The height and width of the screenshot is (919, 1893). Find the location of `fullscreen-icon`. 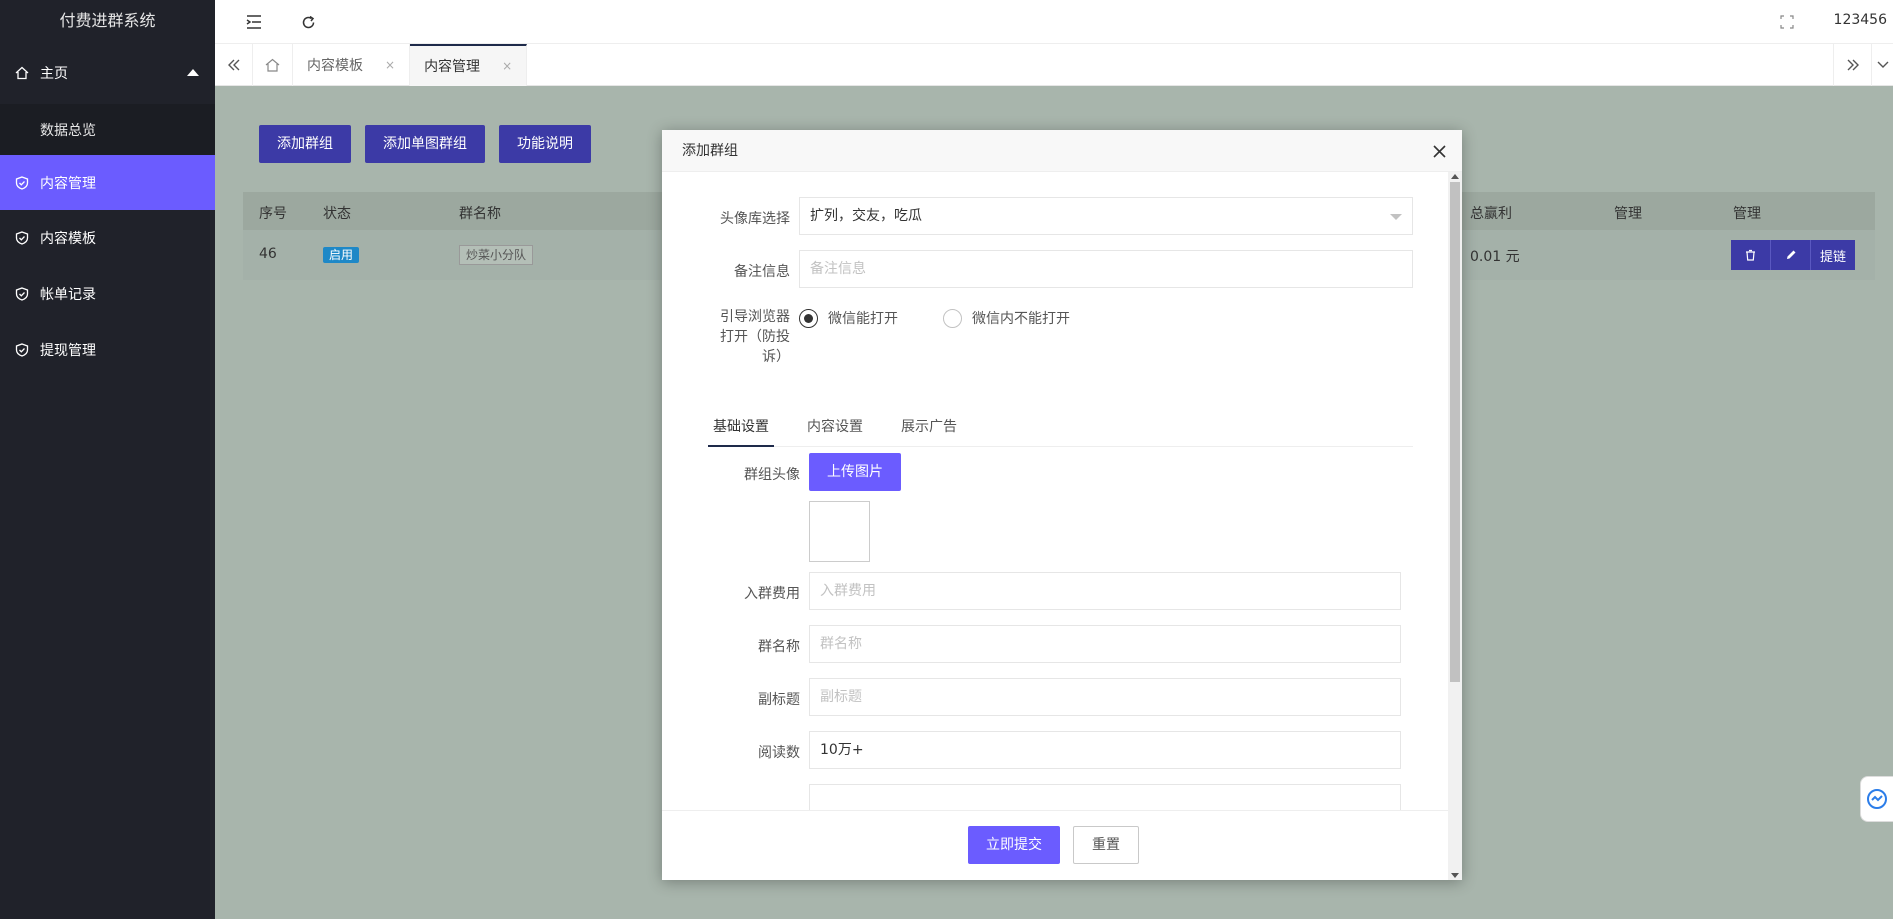

fullscreen-icon is located at coordinates (1787, 22).